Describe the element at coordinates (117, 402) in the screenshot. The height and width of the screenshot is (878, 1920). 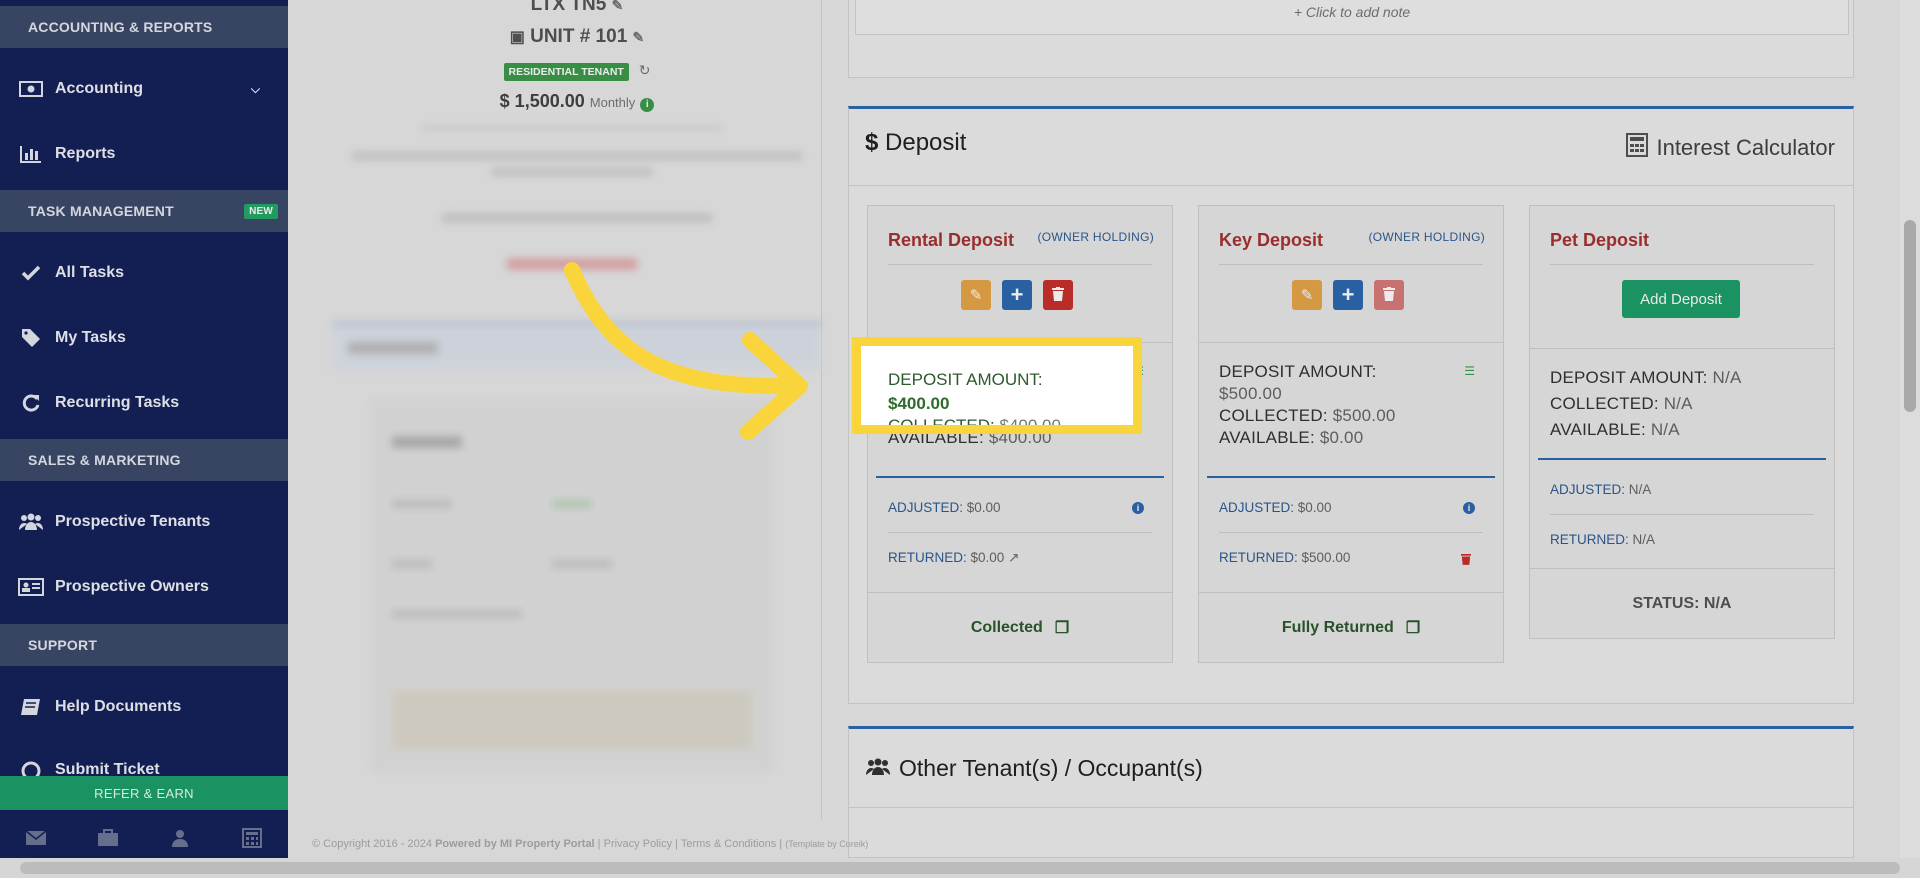
I see `sidebar-item-label: Recurring Tasks` at that location.